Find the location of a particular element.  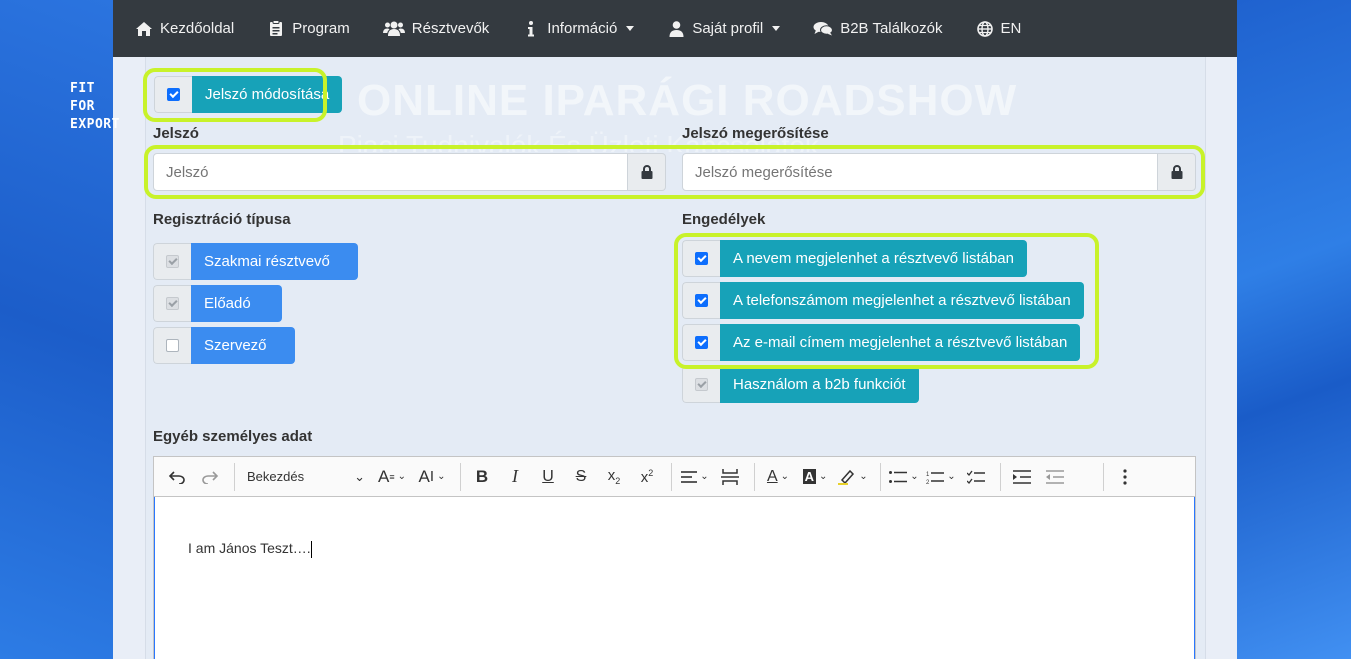

password-confirm-label: Jelszó megerősítése is located at coordinates (755, 133).